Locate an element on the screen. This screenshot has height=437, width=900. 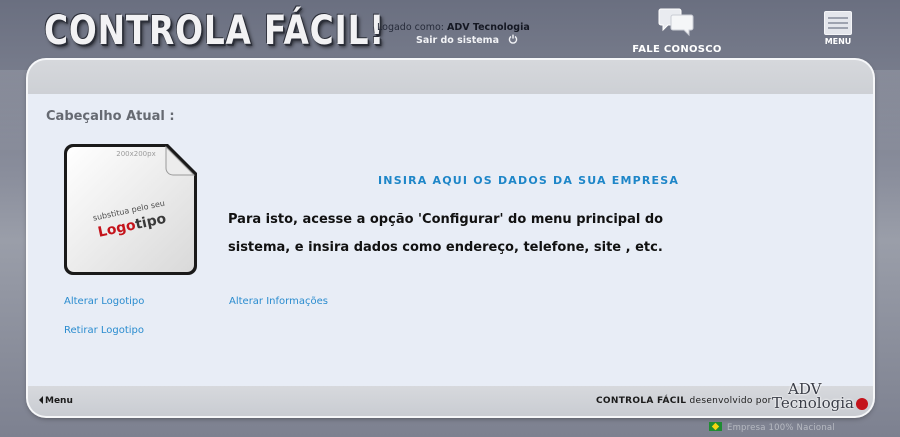
menu-button: MENU is located at coordinates (838, 28).